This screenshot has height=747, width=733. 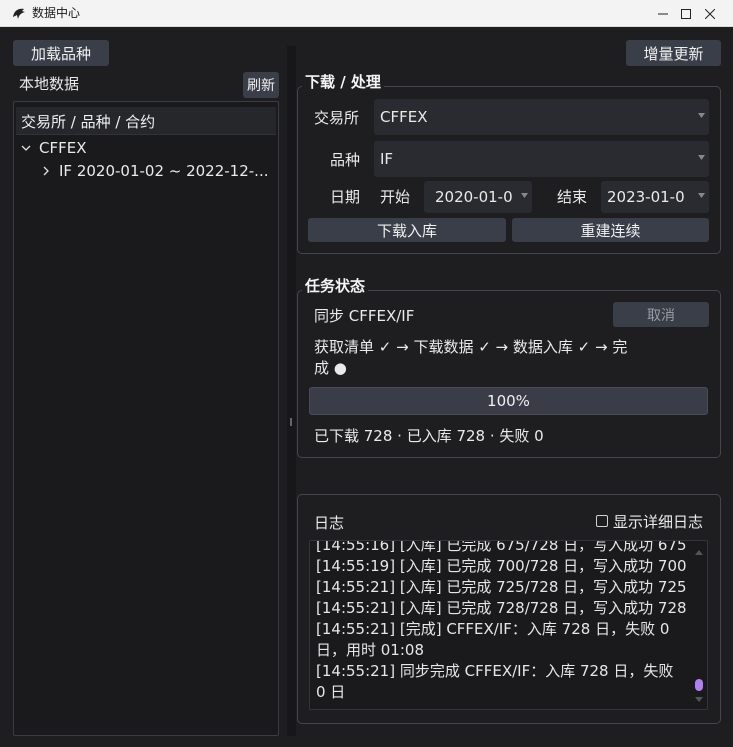 What do you see at coordinates (261, 85) in the screenshot?
I see `refresh-button: 刷新` at bounding box center [261, 85].